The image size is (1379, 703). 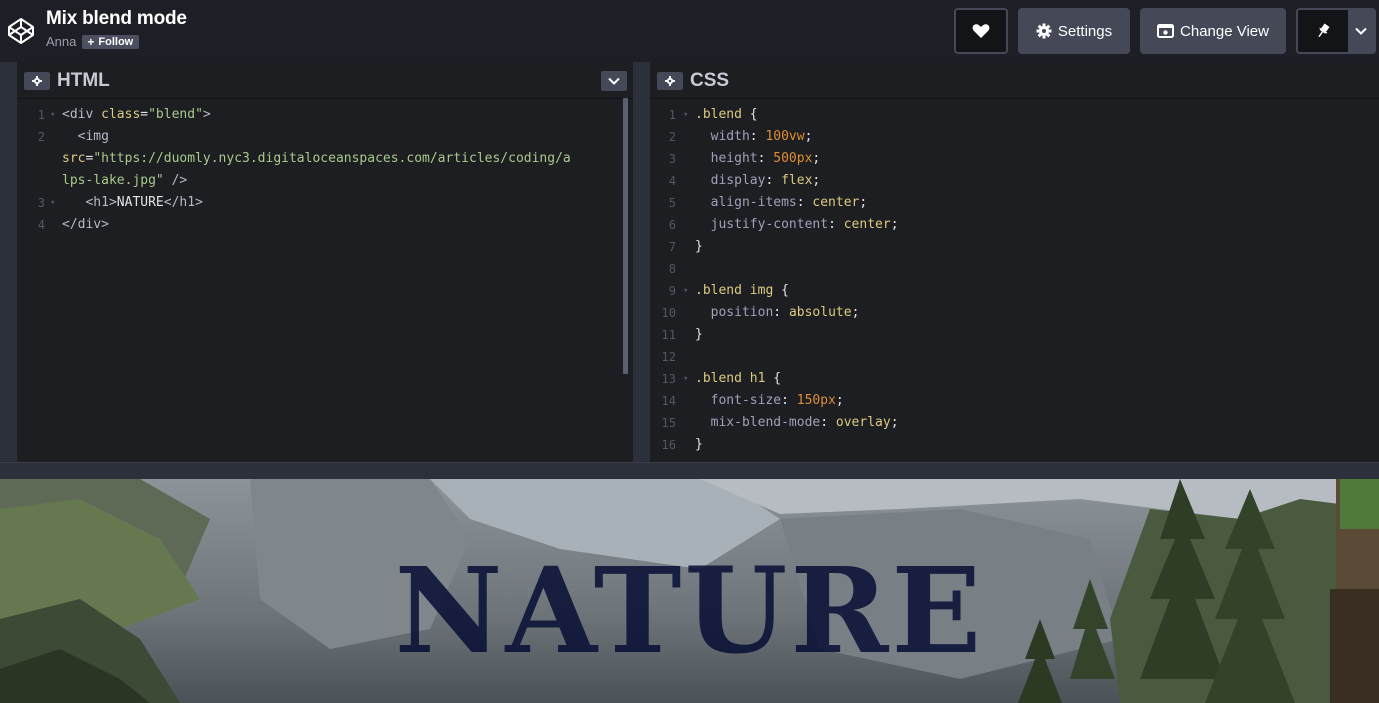 What do you see at coordinates (1010, 247) in the screenshot?
I see `code-line: 7}` at bounding box center [1010, 247].